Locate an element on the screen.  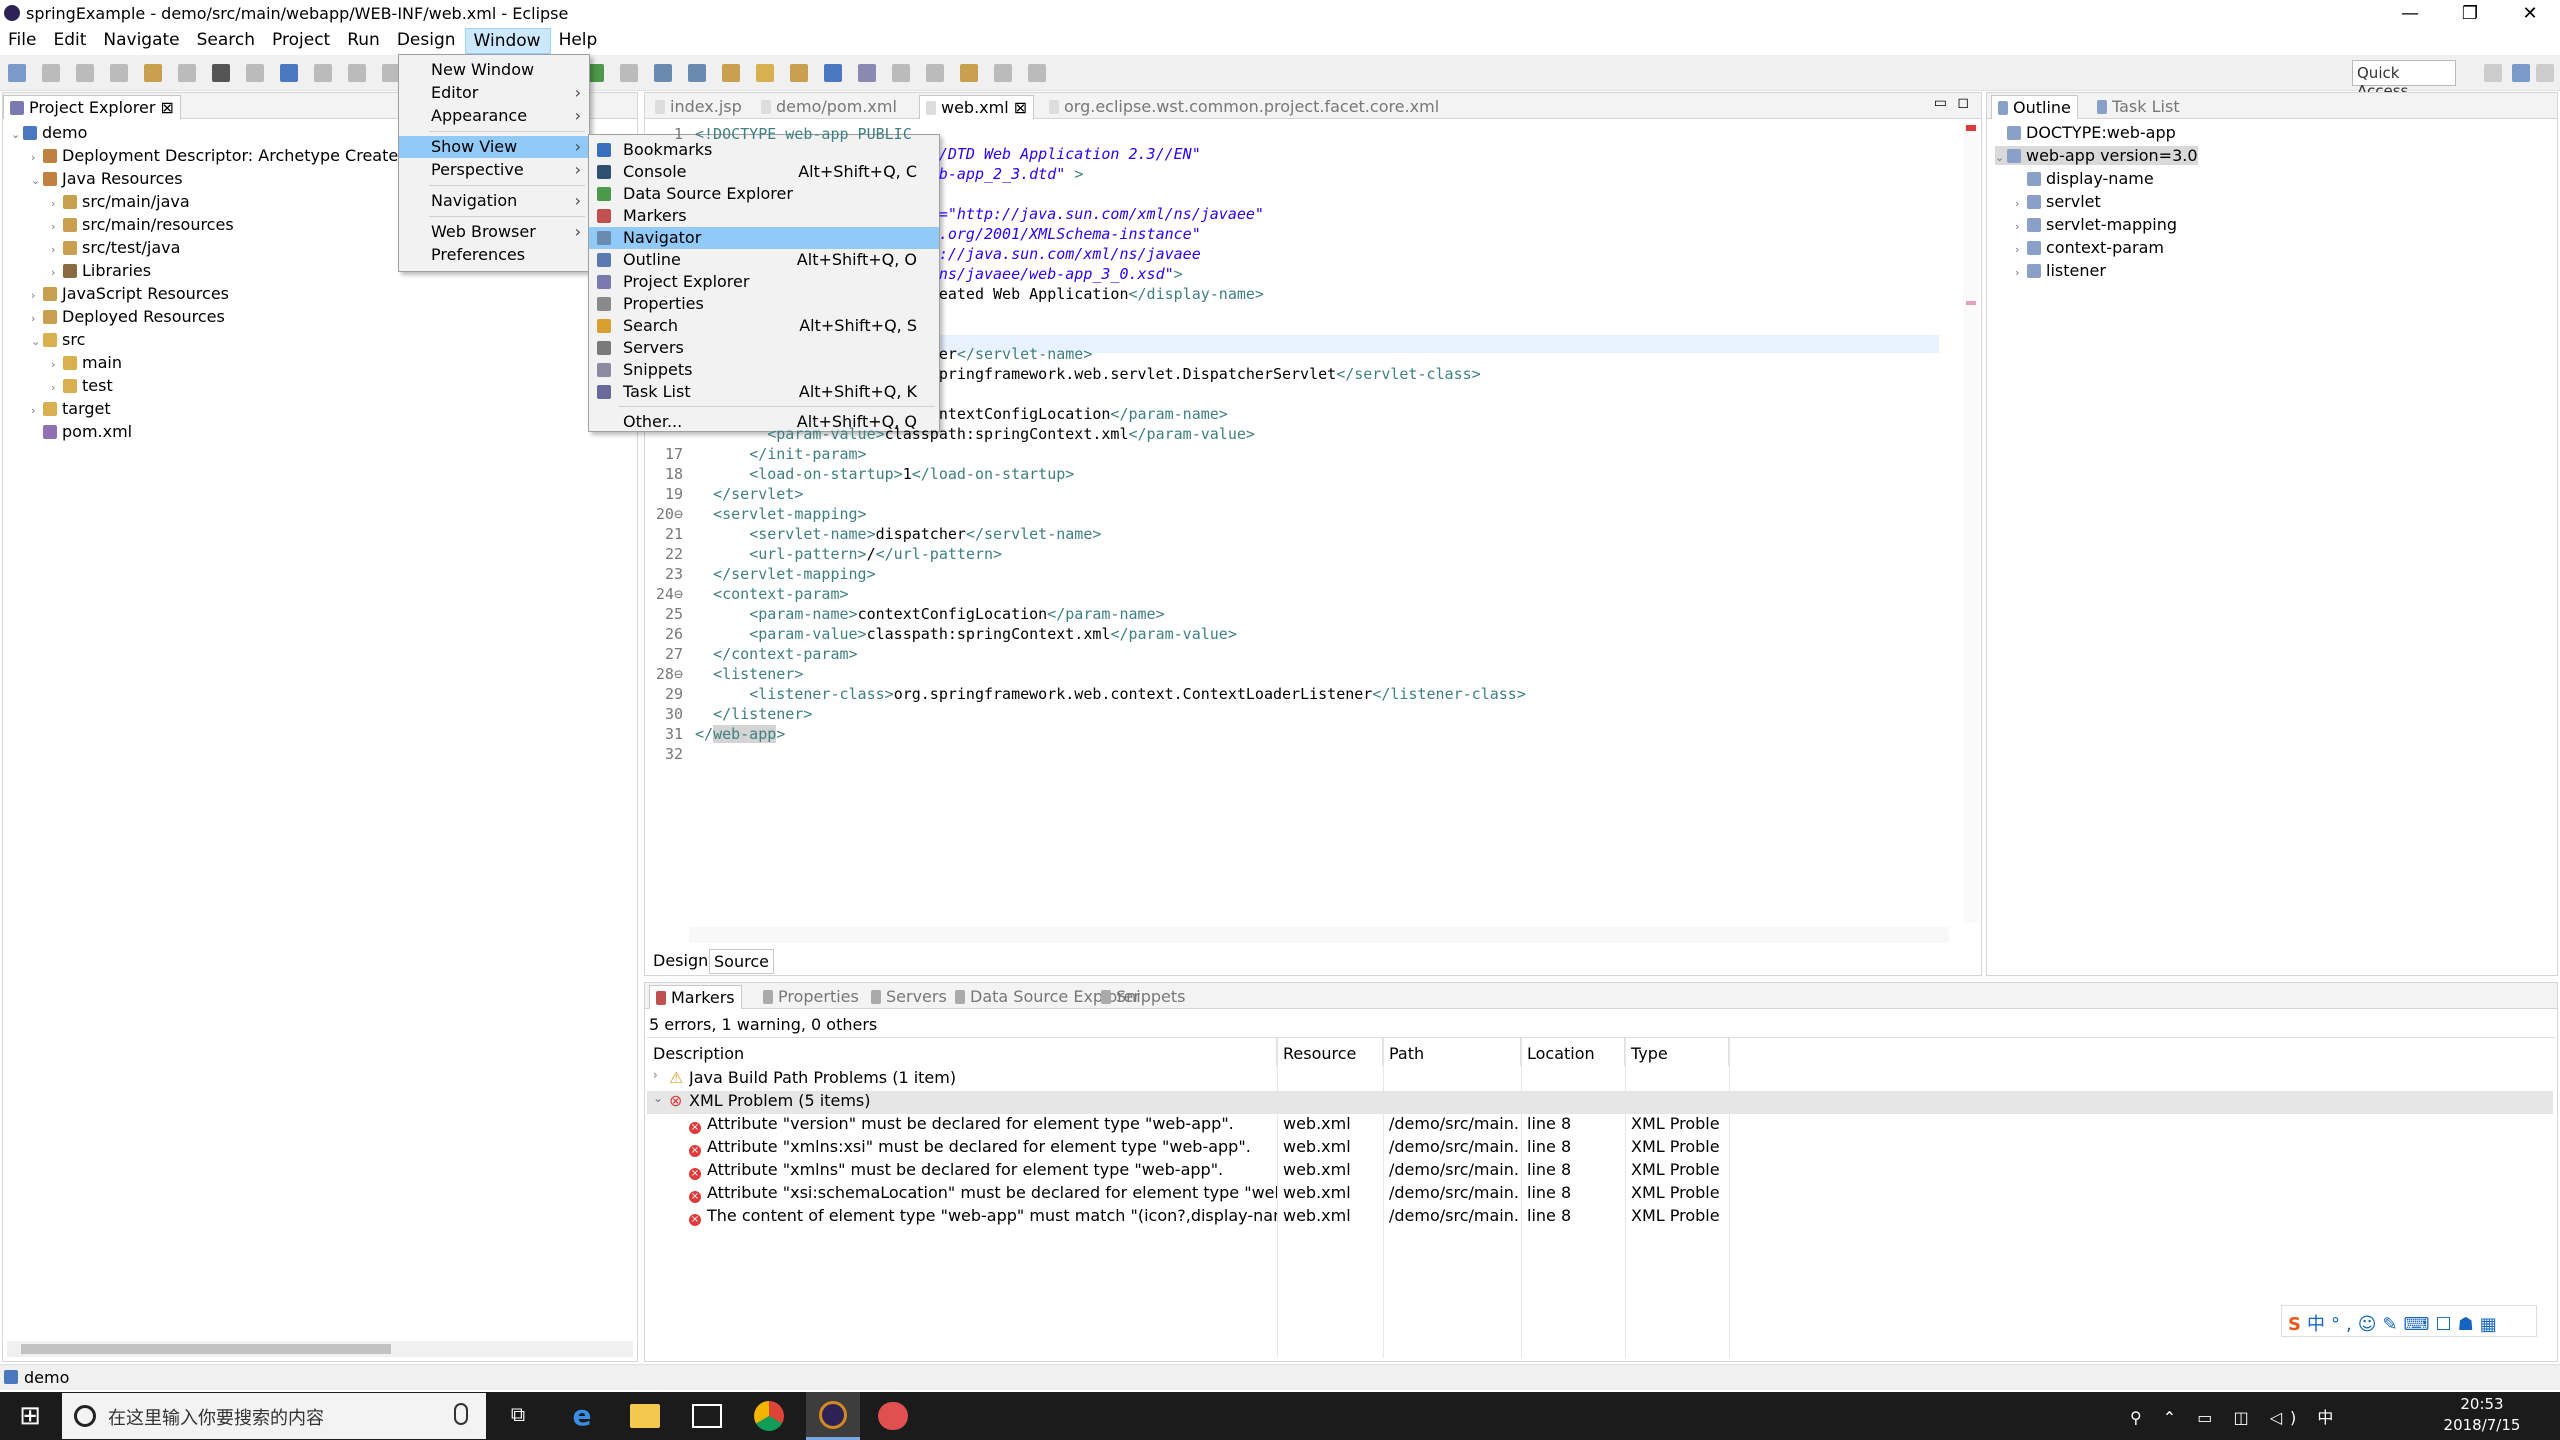
tree-item: › listener is located at coordinates (2060, 270).